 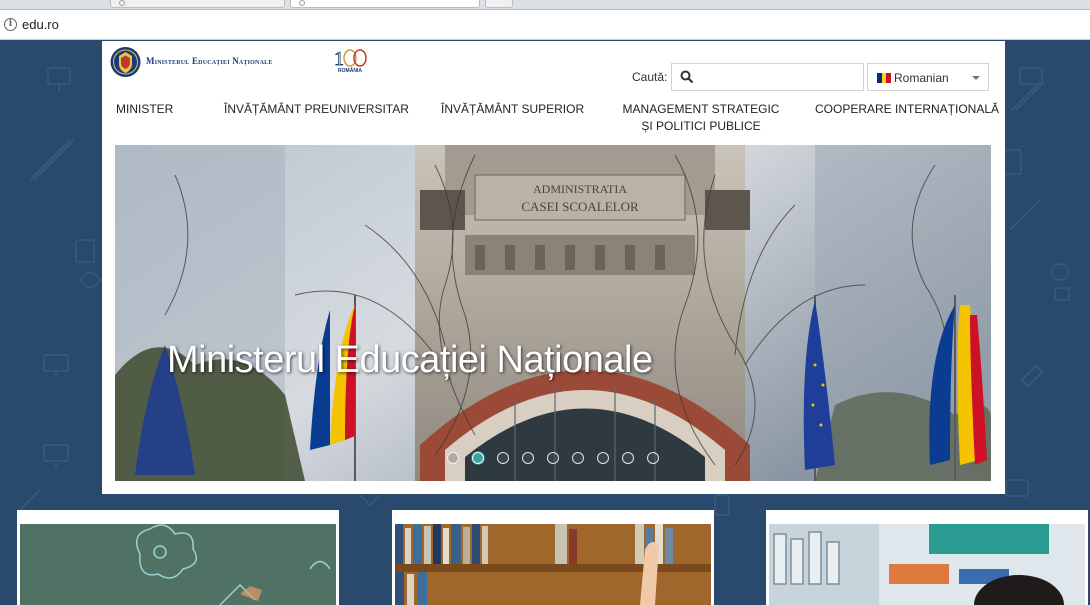 What do you see at coordinates (350, 59) in the screenshot?
I see `centenar-icon: 1` at bounding box center [350, 59].